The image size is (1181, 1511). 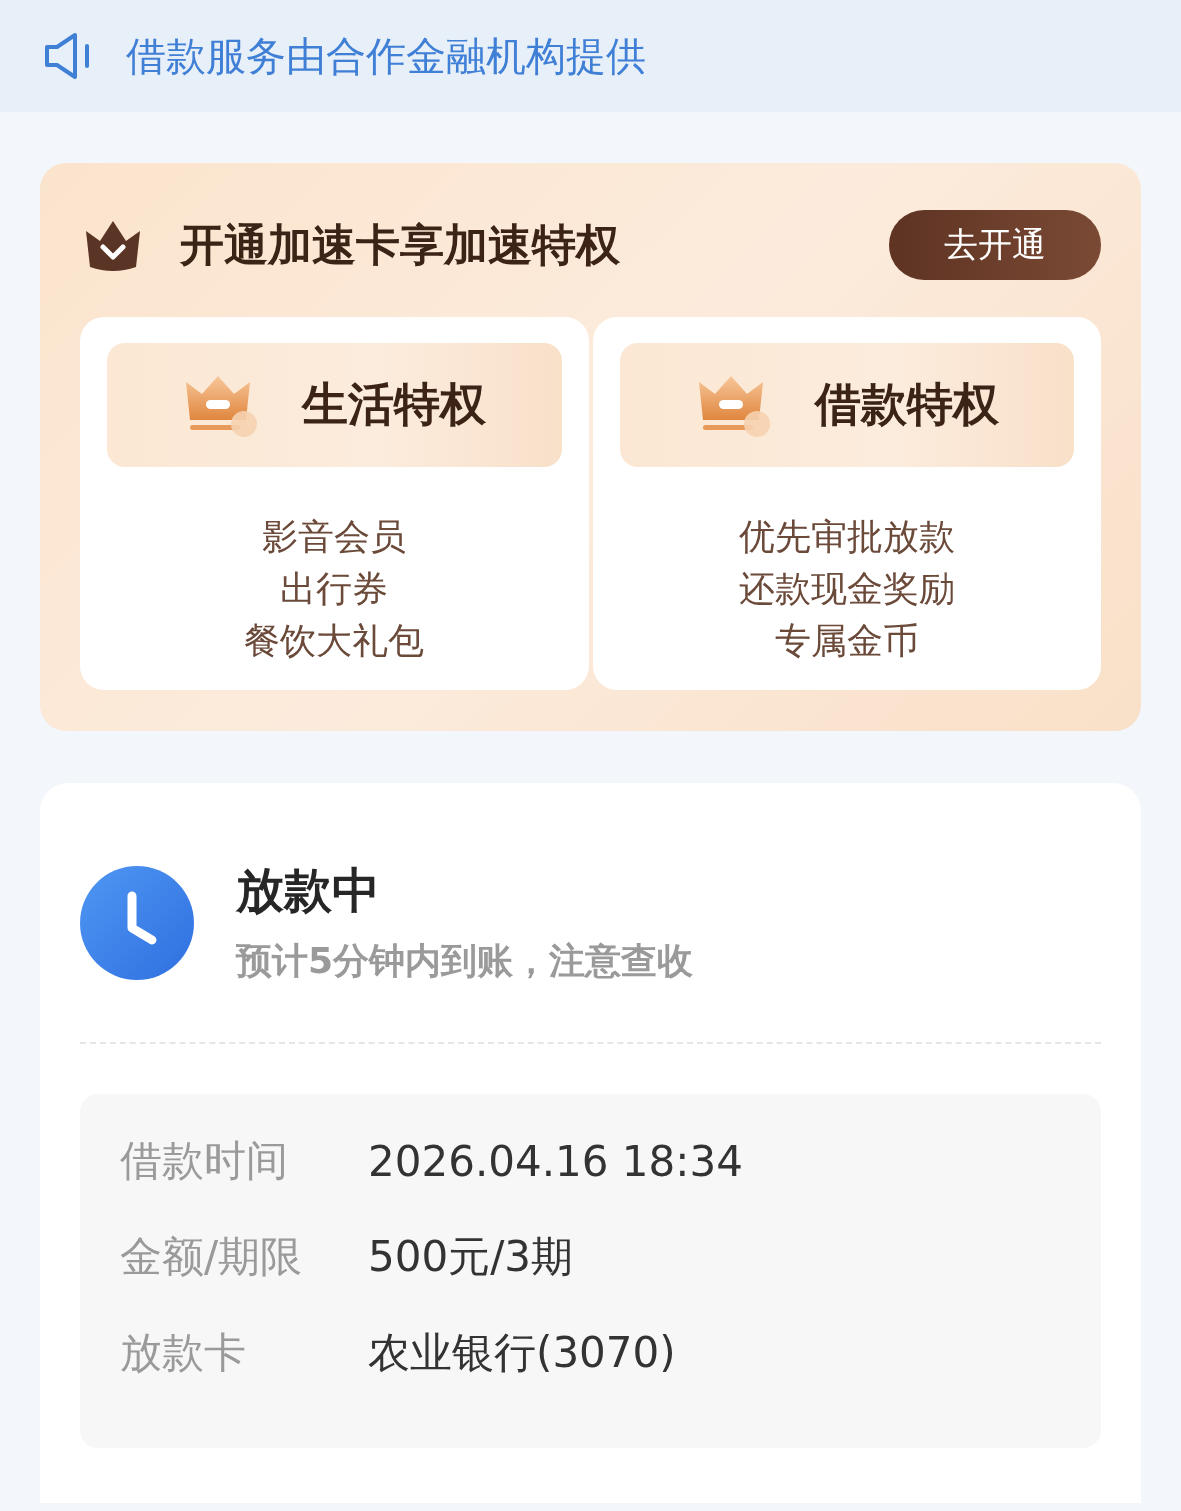 I want to click on open-button: 去开通, so click(x=995, y=245).